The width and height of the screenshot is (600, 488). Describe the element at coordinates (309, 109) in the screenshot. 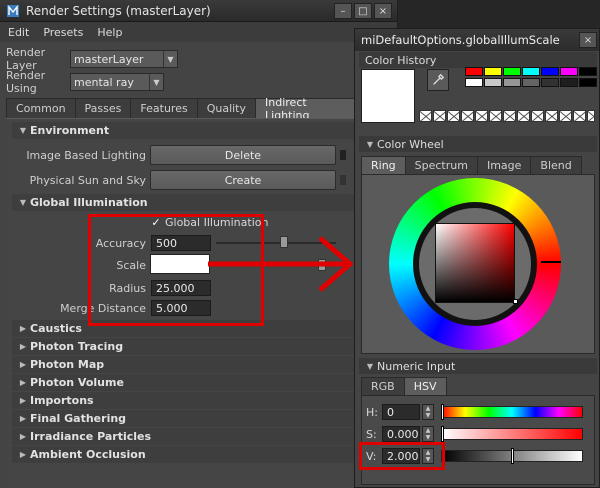

I see `tab-indirect-lighting: Indirect Lighting` at that location.